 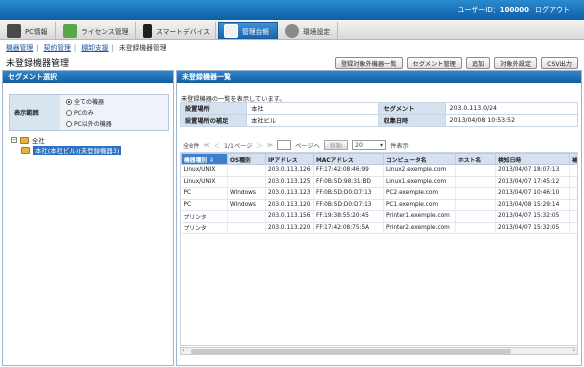 I want to click on col-device-type: 機器種別 ⇩, so click(x=204, y=159).